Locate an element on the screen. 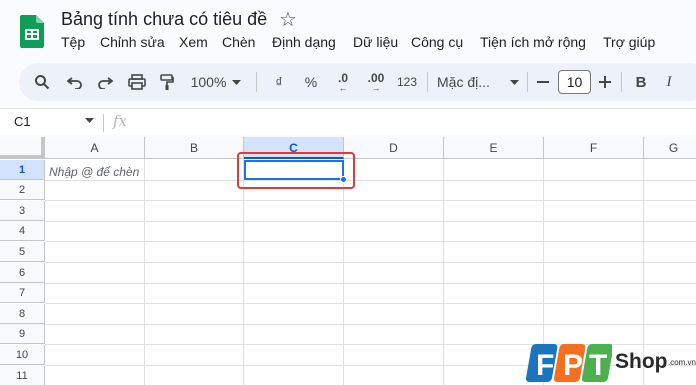 This screenshot has width=696, height=385. bold-label: B is located at coordinates (641, 82).